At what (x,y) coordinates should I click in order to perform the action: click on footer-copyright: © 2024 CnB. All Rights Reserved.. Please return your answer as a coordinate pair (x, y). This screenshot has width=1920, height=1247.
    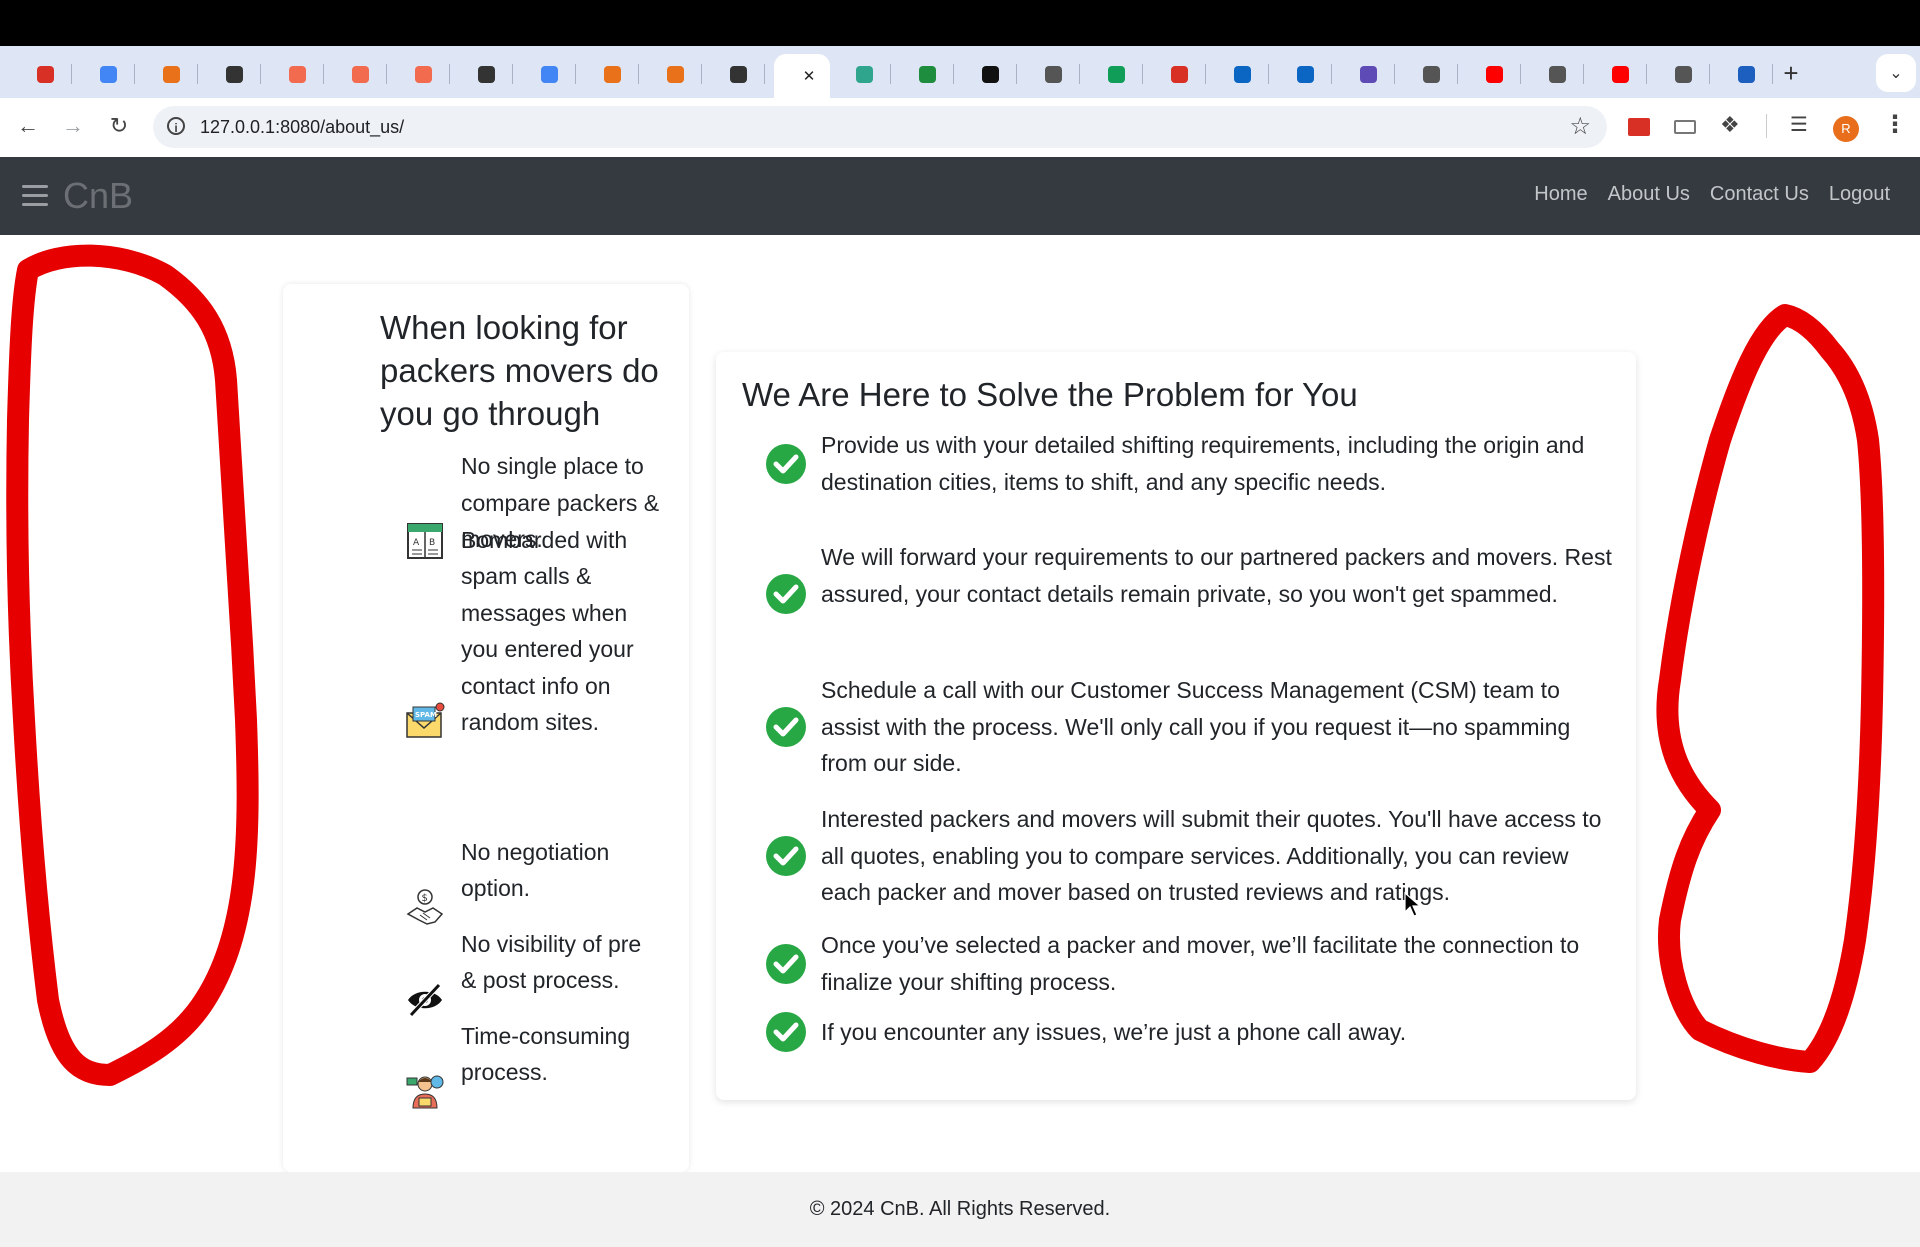
    Looking at the image, I should click on (960, 1209).